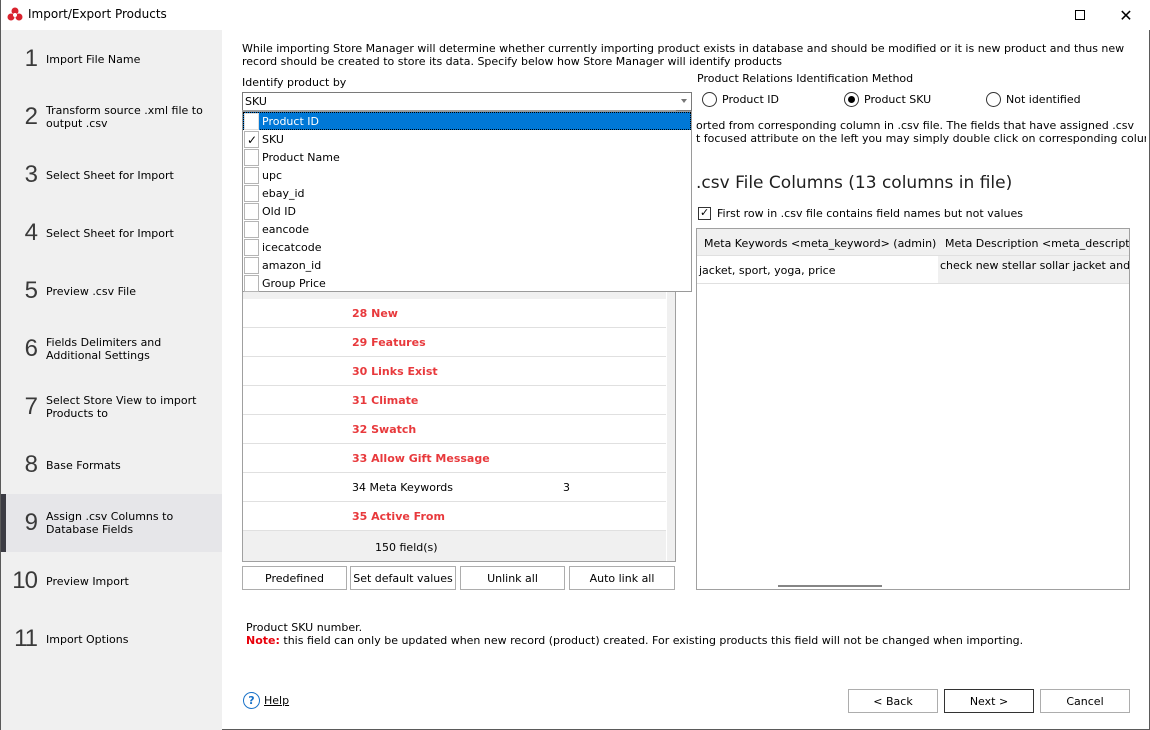  Describe the element at coordinates (989, 701) in the screenshot. I see `next-button: Next >` at that location.